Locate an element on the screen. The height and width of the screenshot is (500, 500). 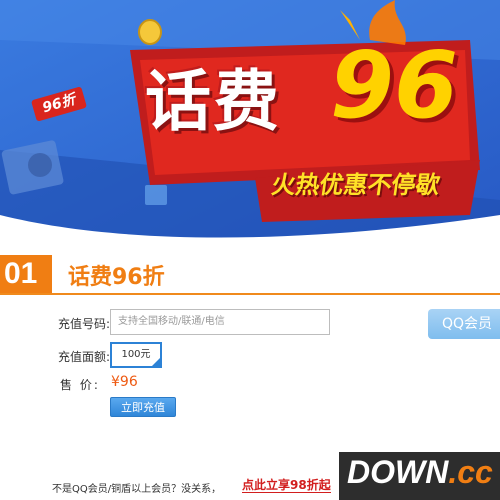
selected-check-icon is located at coordinates (156, 362).